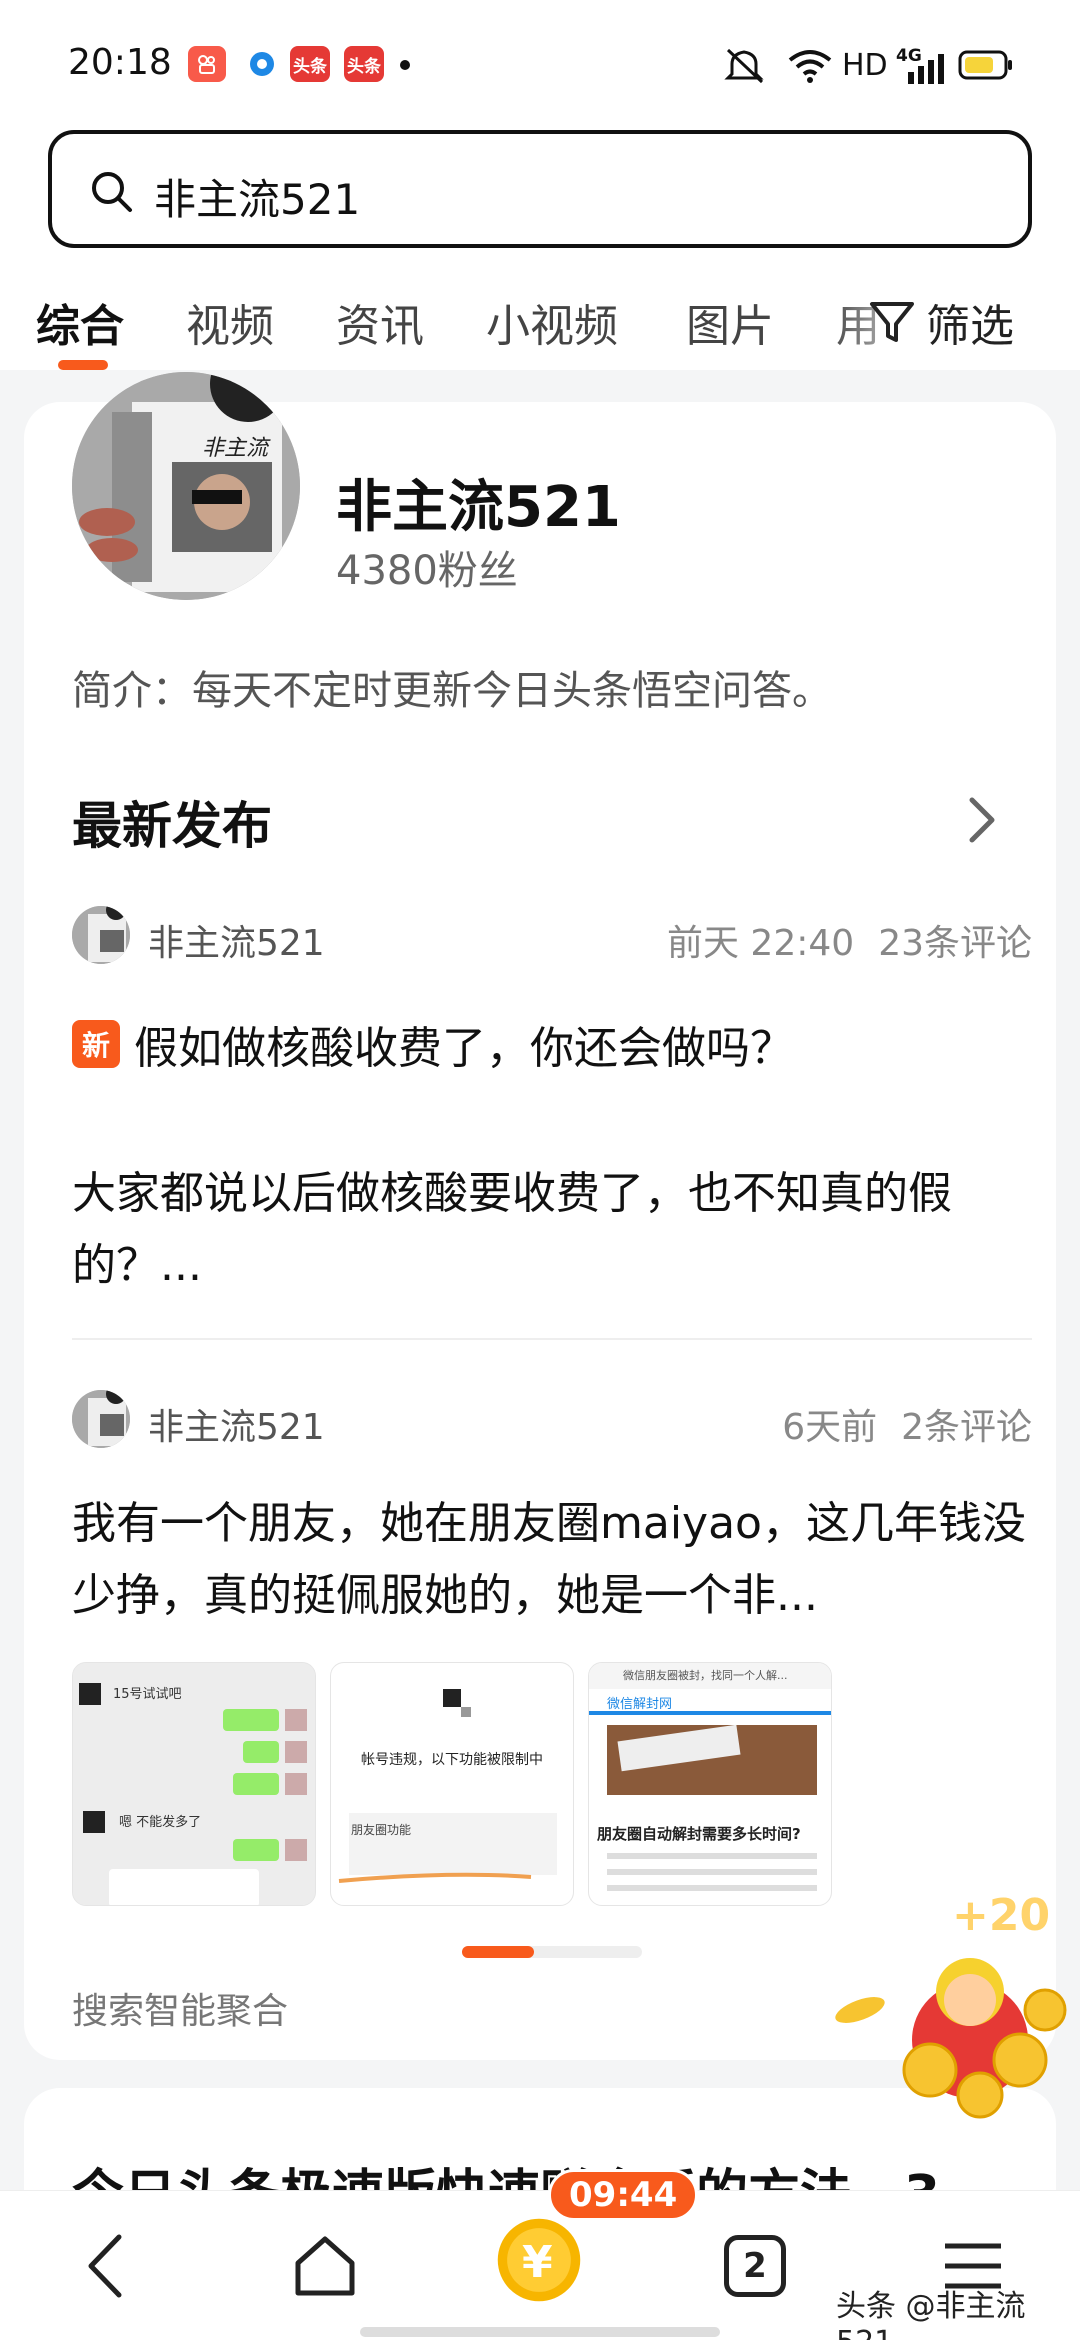 This screenshot has height=2340, width=1080. What do you see at coordinates (810, 66) in the screenshot?
I see `wifi-icon` at bounding box center [810, 66].